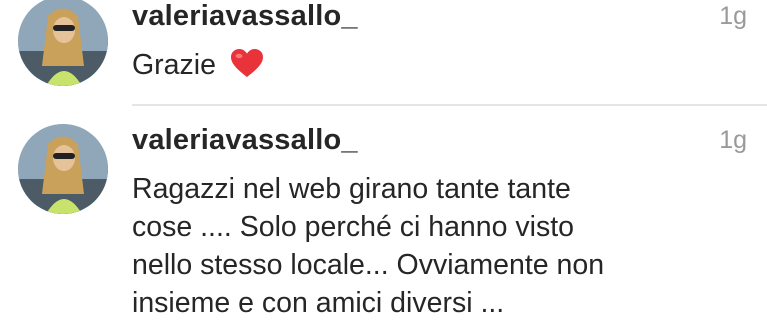 This screenshot has height=336, width=767. What do you see at coordinates (353, 227) in the screenshot?
I see `comment-text-line: cose .... Solo perché ci hanno visto` at bounding box center [353, 227].